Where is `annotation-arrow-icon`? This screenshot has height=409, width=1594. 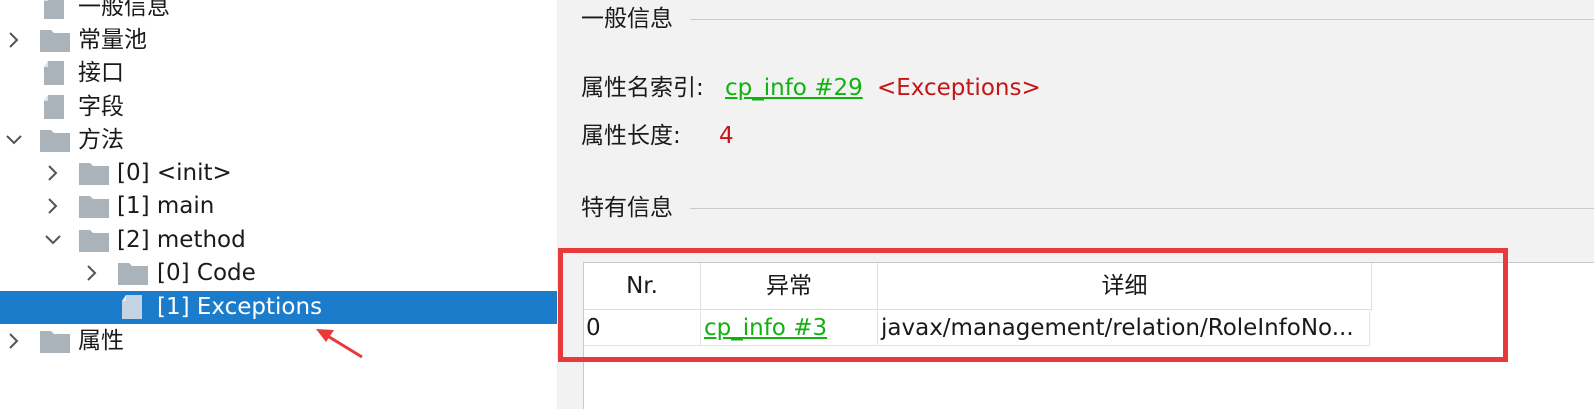 annotation-arrow-icon is located at coordinates (339, 344).